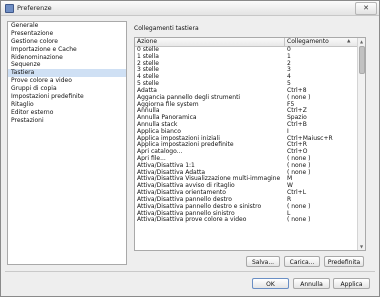  What do you see at coordinates (308, 42) in the screenshot?
I see `column-header-binding: Collegamento` at bounding box center [308, 42].